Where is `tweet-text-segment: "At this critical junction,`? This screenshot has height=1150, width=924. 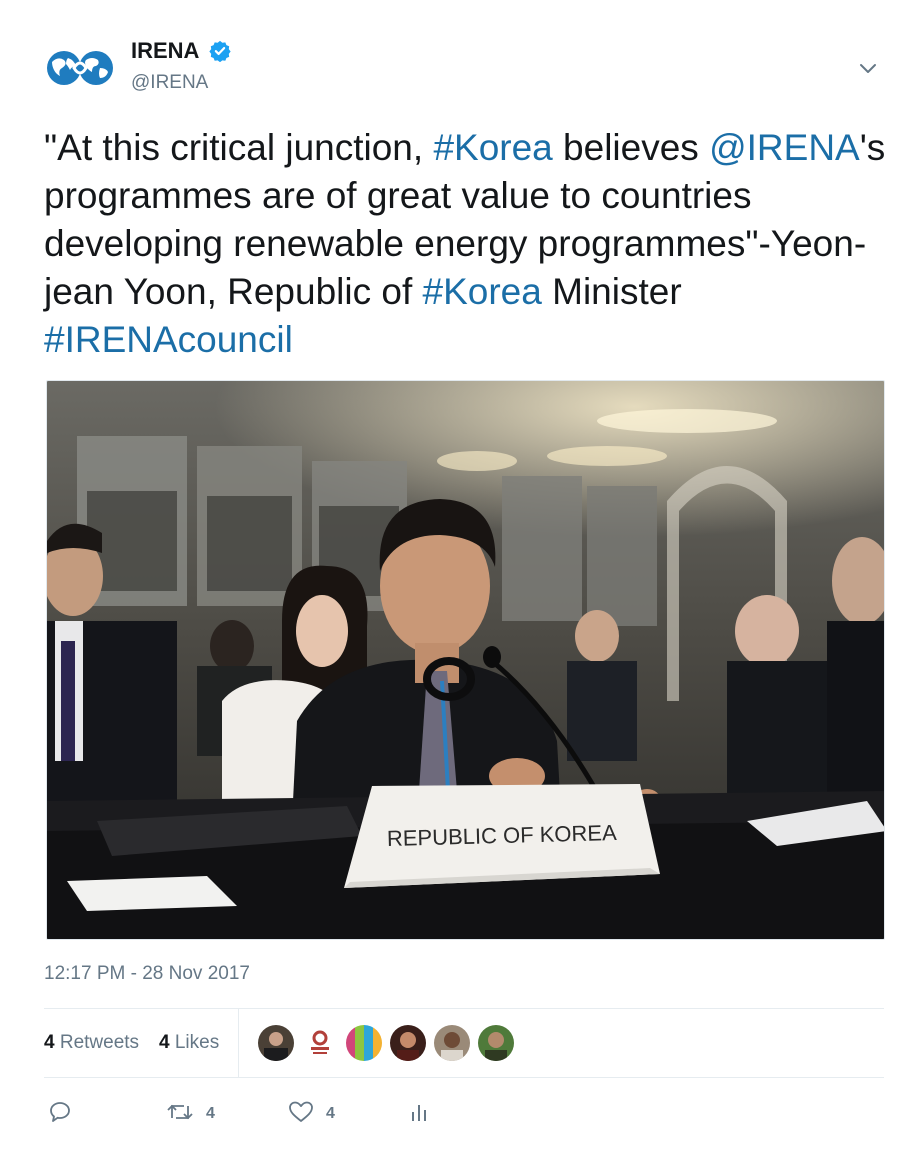
tweet-text-segment: "At this critical junction, is located at coordinates (239, 147).